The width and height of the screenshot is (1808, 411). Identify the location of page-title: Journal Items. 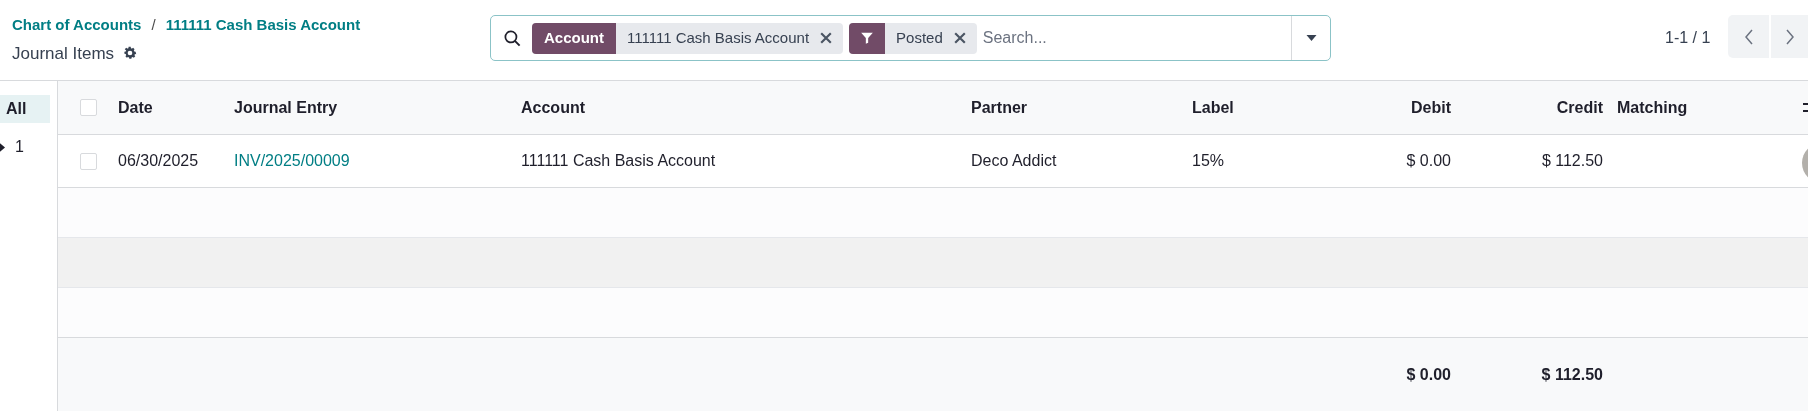
(63, 53).